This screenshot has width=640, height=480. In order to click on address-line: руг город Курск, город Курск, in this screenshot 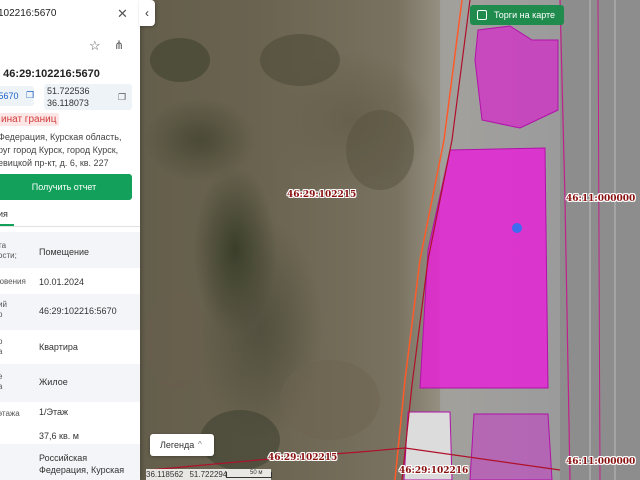, I will do `click(59, 150)`.